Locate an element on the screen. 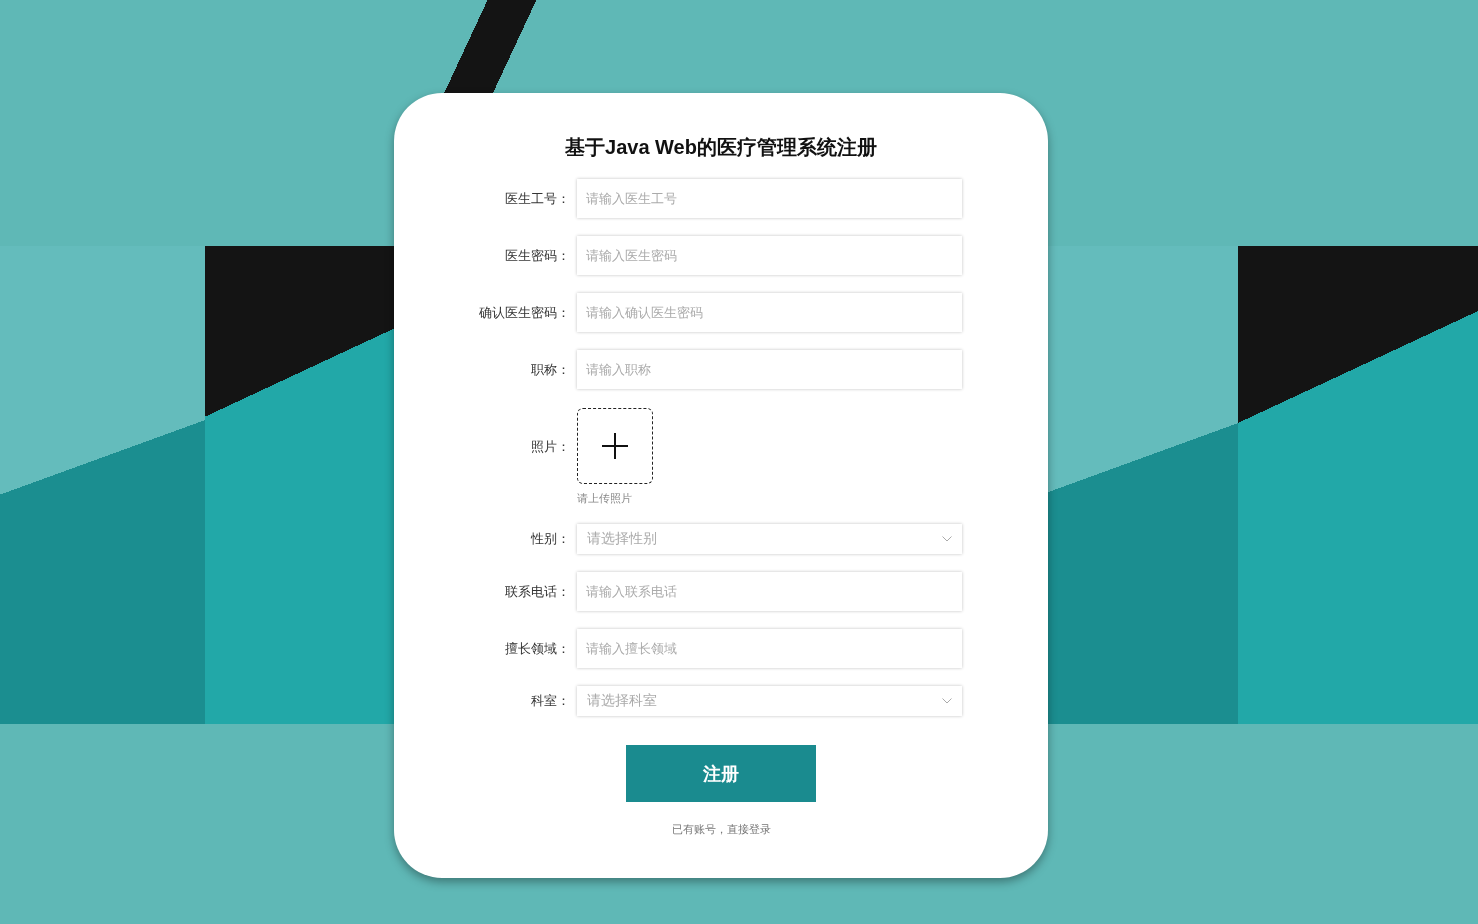 Image resolution: width=1478 pixels, height=924 pixels. select-placeholder: 请选择科室 is located at coordinates (622, 701).